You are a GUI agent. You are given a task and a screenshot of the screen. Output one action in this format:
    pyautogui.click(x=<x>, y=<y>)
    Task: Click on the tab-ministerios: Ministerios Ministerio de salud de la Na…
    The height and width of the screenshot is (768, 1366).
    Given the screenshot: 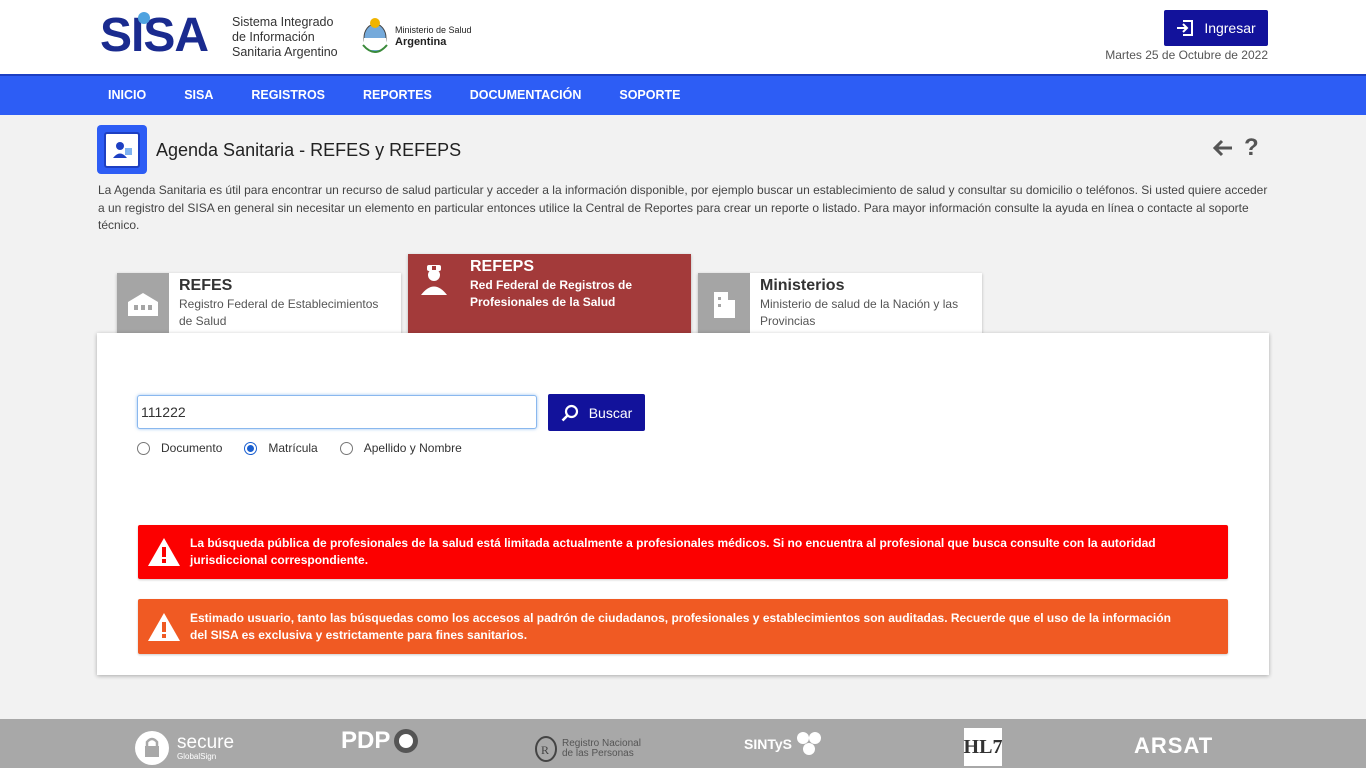 What is the action you would take?
    pyautogui.click(x=840, y=303)
    